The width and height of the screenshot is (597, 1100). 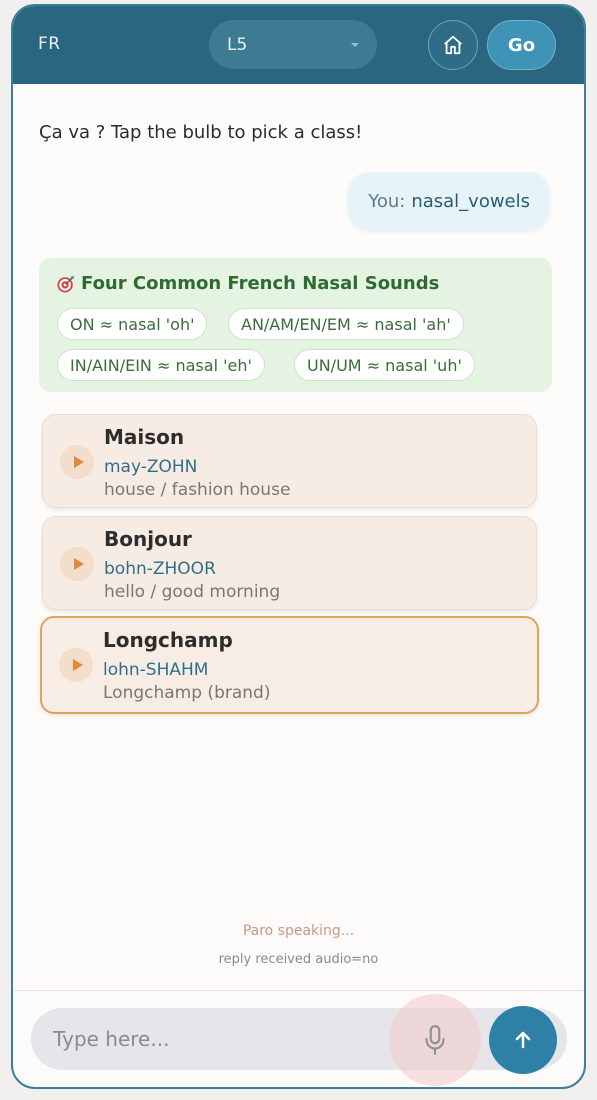 I want to click on word-meaning: hello / good morning, so click(x=192, y=592).